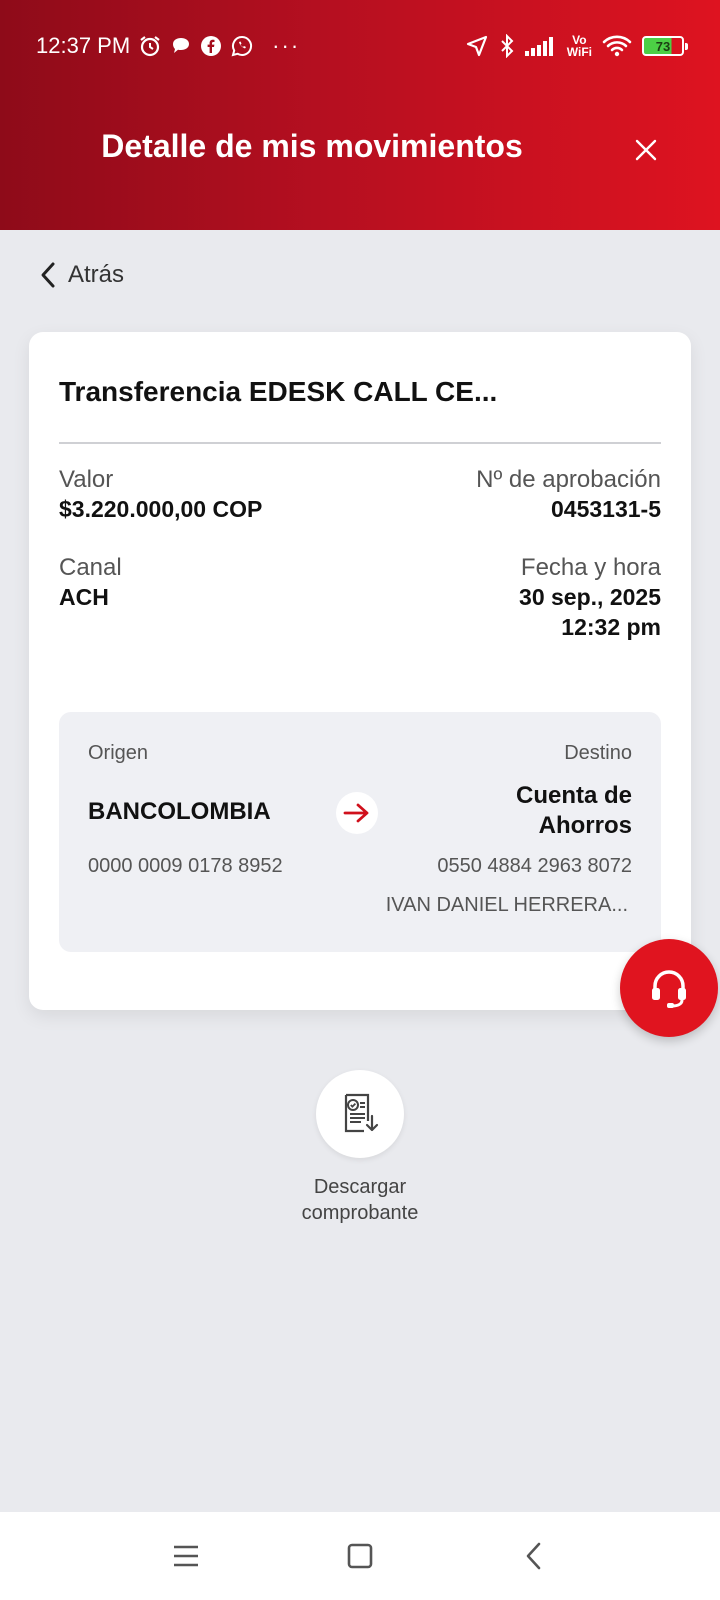  What do you see at coordinates (507, 46) in the screenshot?
I see `bluetooth-icon` at bounding box center [507, 46].